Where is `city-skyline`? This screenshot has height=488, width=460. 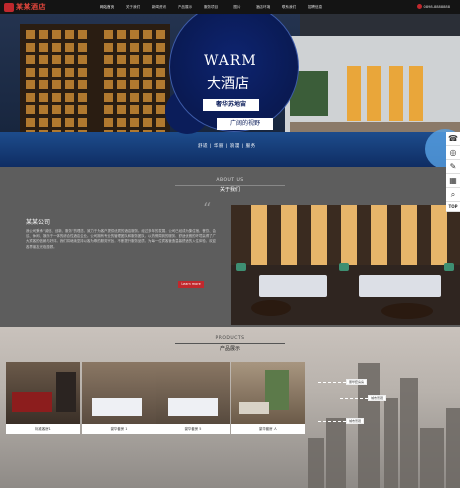
city-skyline is located at coordinates (384, 417).